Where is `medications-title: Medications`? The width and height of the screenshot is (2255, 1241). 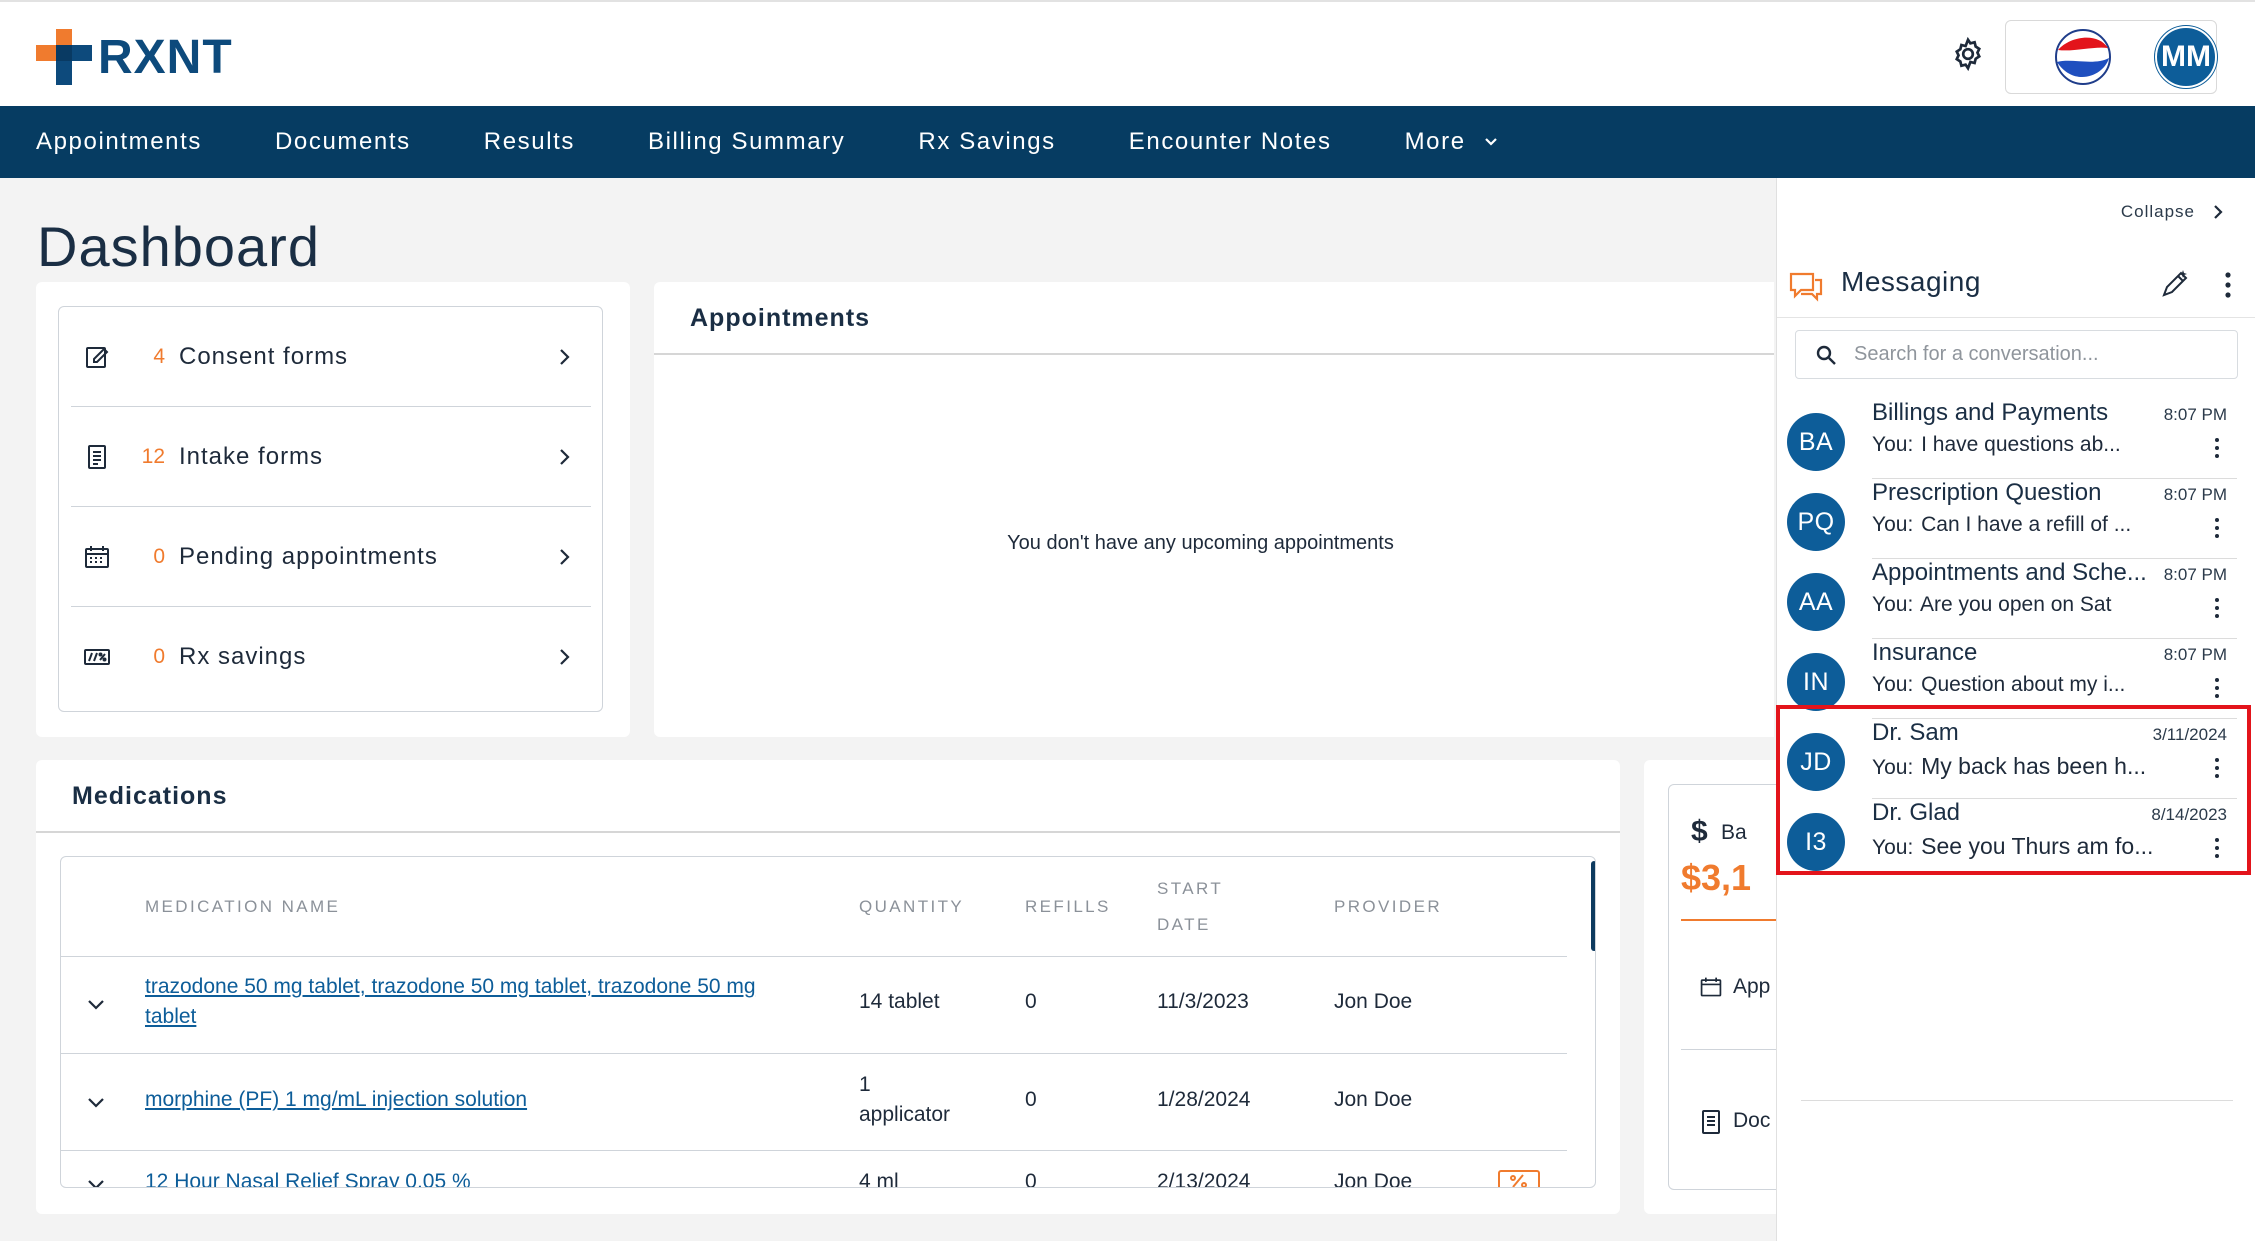
medications-title: Medications is located at coordinates (150, 796).